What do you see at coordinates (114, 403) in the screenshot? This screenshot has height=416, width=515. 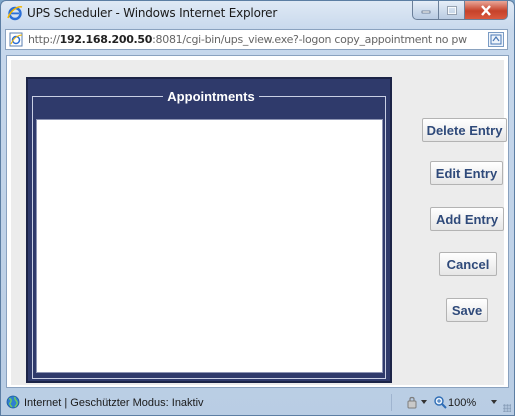 I see `status-text: Internet | Geschützter Modus: Inaktiv` at bounding box center [114, 403].